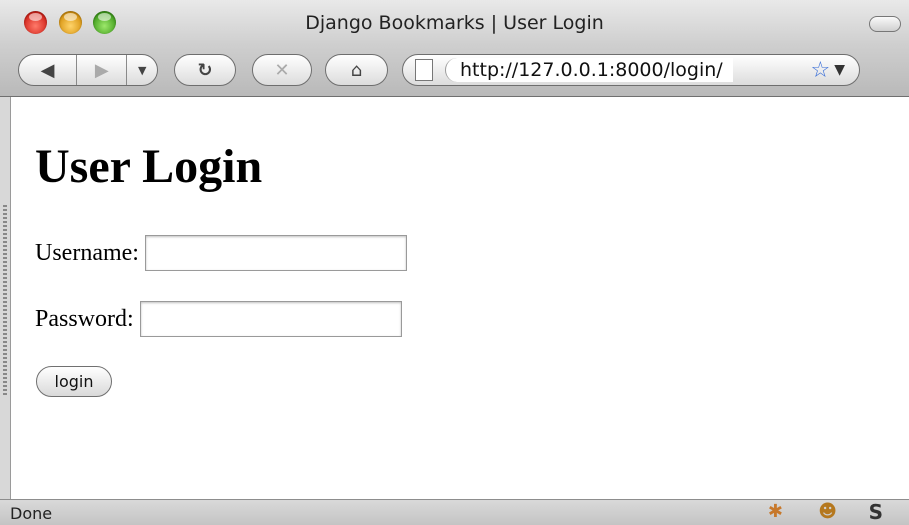  Describe the element at coordinates (454, 512) in the screenshot. I see `status-bar: Done ✱ ☻ S` at that location.